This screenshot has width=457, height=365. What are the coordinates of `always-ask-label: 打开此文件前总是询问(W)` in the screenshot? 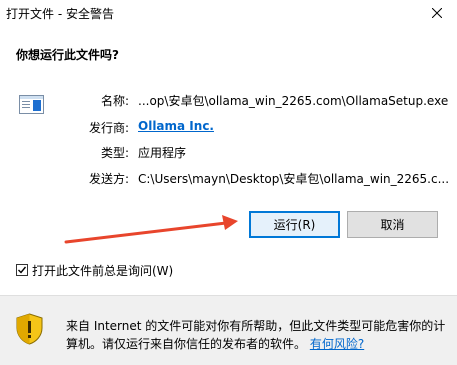 It's located at (103, 270).